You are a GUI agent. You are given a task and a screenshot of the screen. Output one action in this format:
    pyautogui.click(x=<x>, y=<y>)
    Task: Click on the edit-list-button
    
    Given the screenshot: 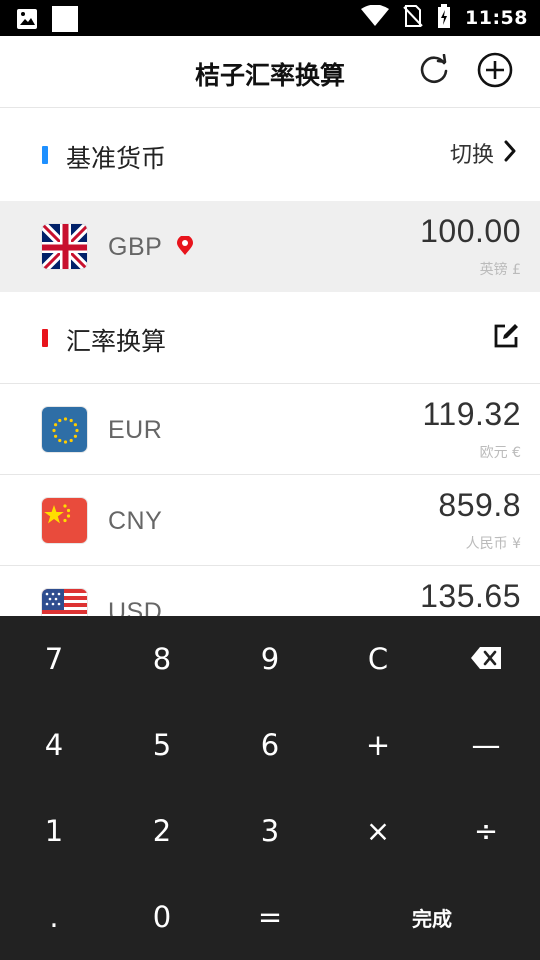 What is the action you would take?
    pyautogui.click(x=506, y=338)
    